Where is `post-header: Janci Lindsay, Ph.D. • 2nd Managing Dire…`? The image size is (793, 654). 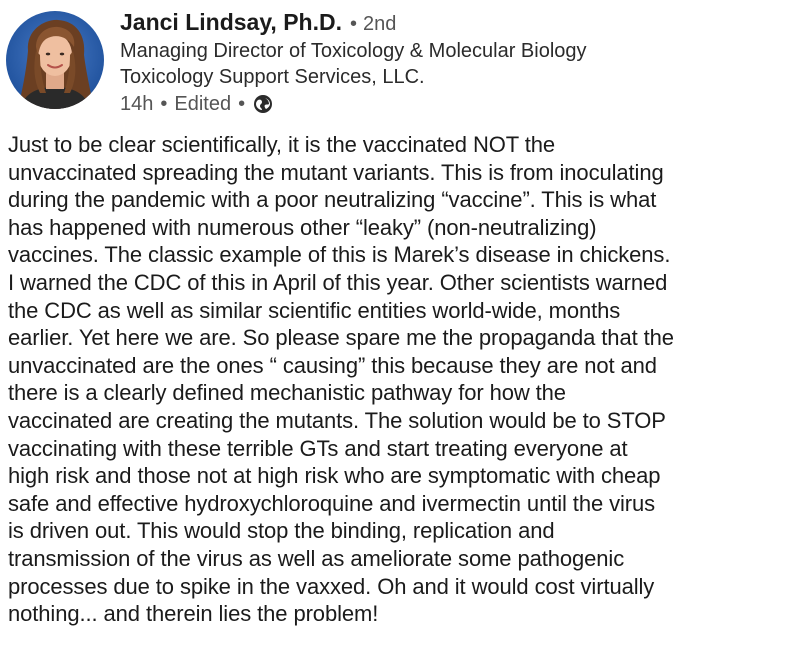 post-header: Janci Lindsay, Ph.D. • 2nd Managing Dire… is located at coordinates (451, 62).